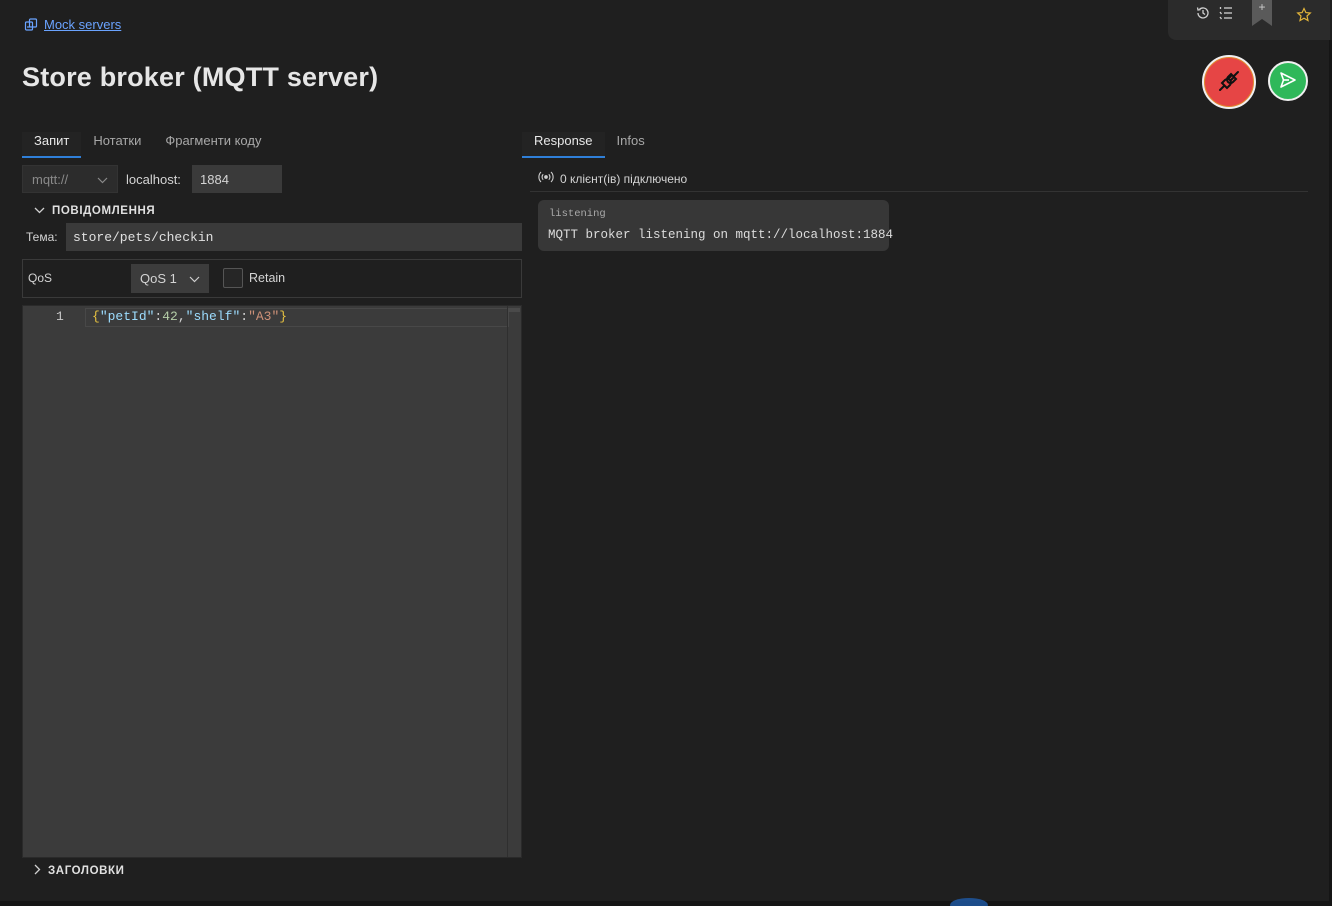 This screenshot has width=1332, height=906. I want to click on plug-disconnect-icon, so click(1229, 82).